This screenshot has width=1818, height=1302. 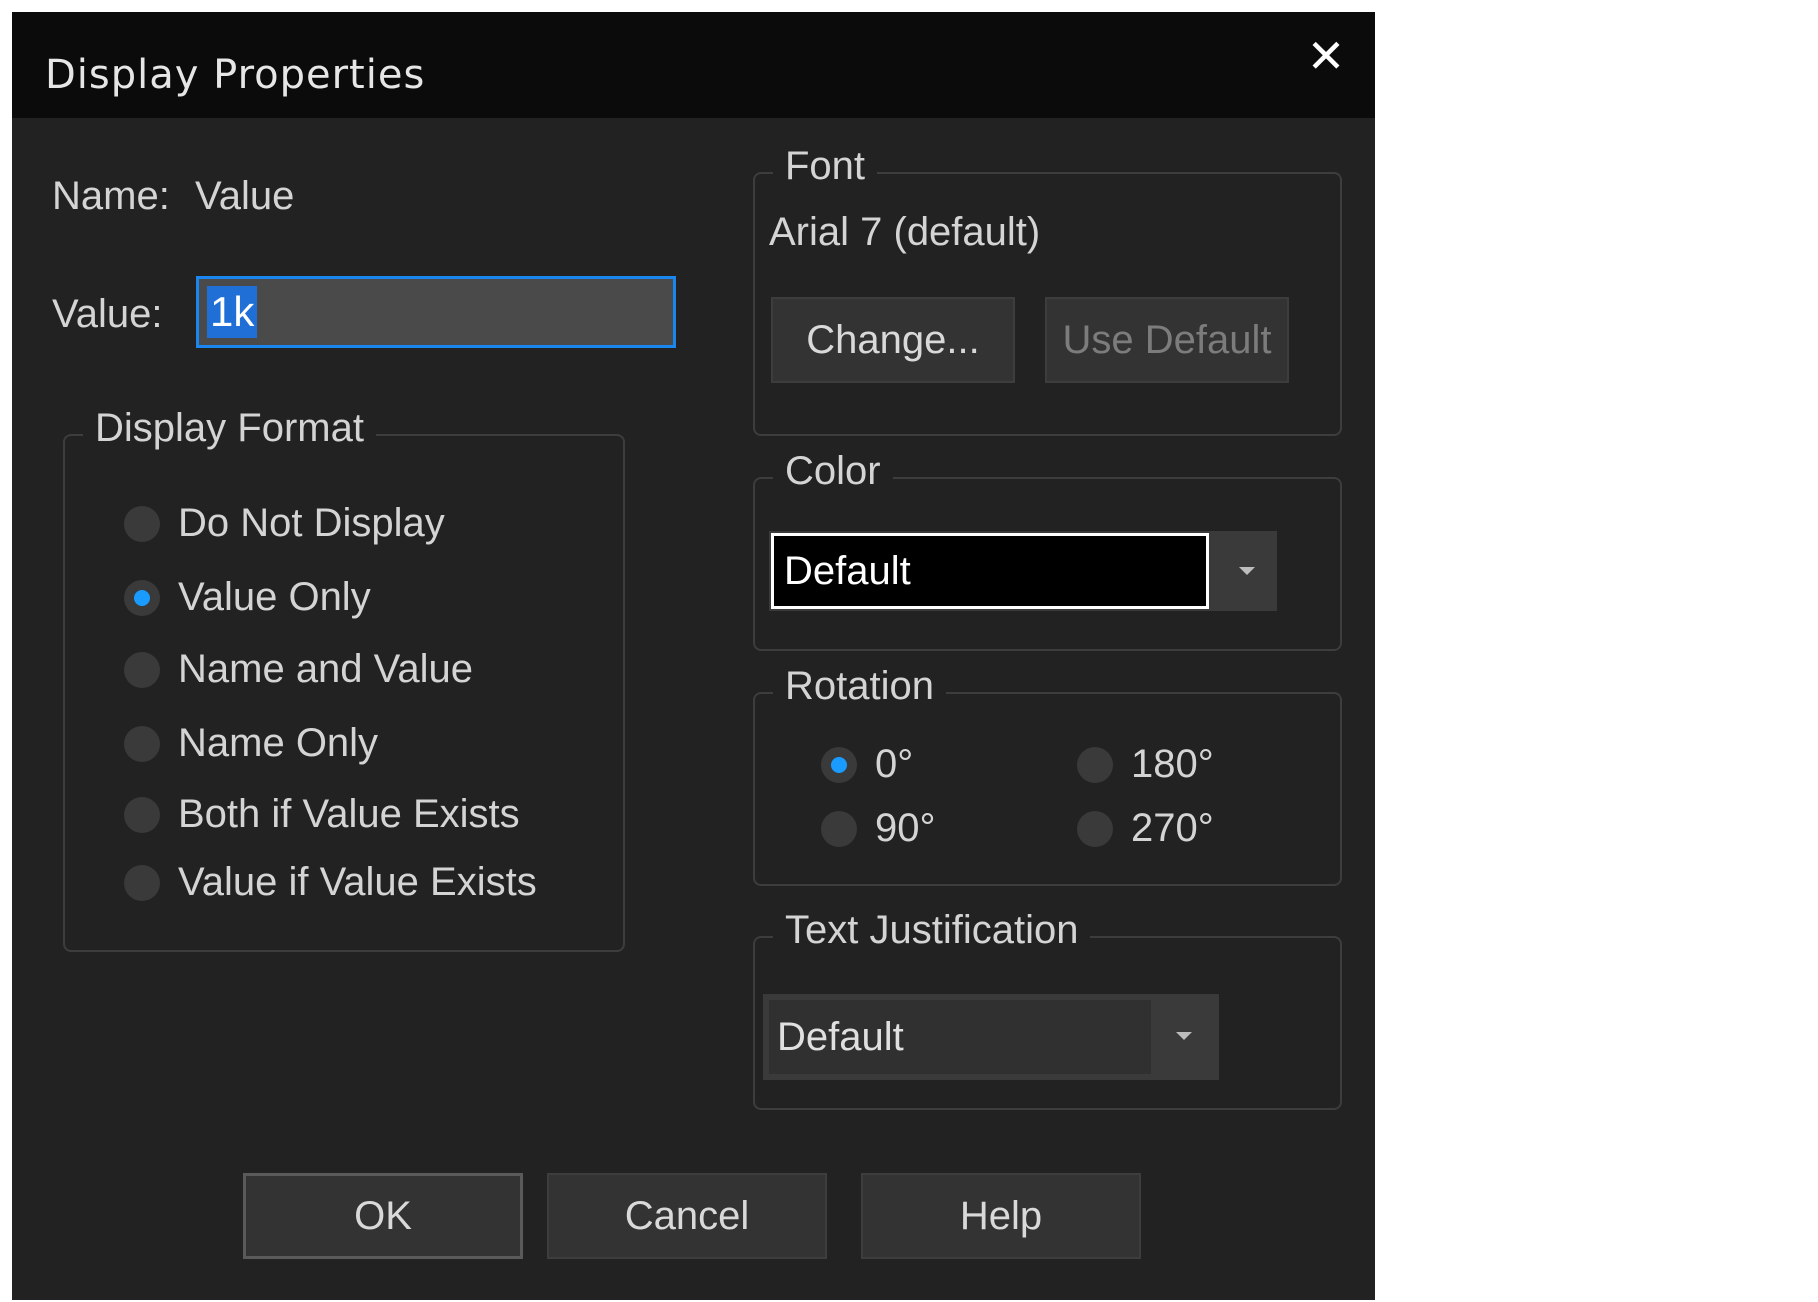 What do you see at coordinates (859, 686) in the screenshot?
I see `rotation-legend: Rotation` at bounding box center [859, 686].